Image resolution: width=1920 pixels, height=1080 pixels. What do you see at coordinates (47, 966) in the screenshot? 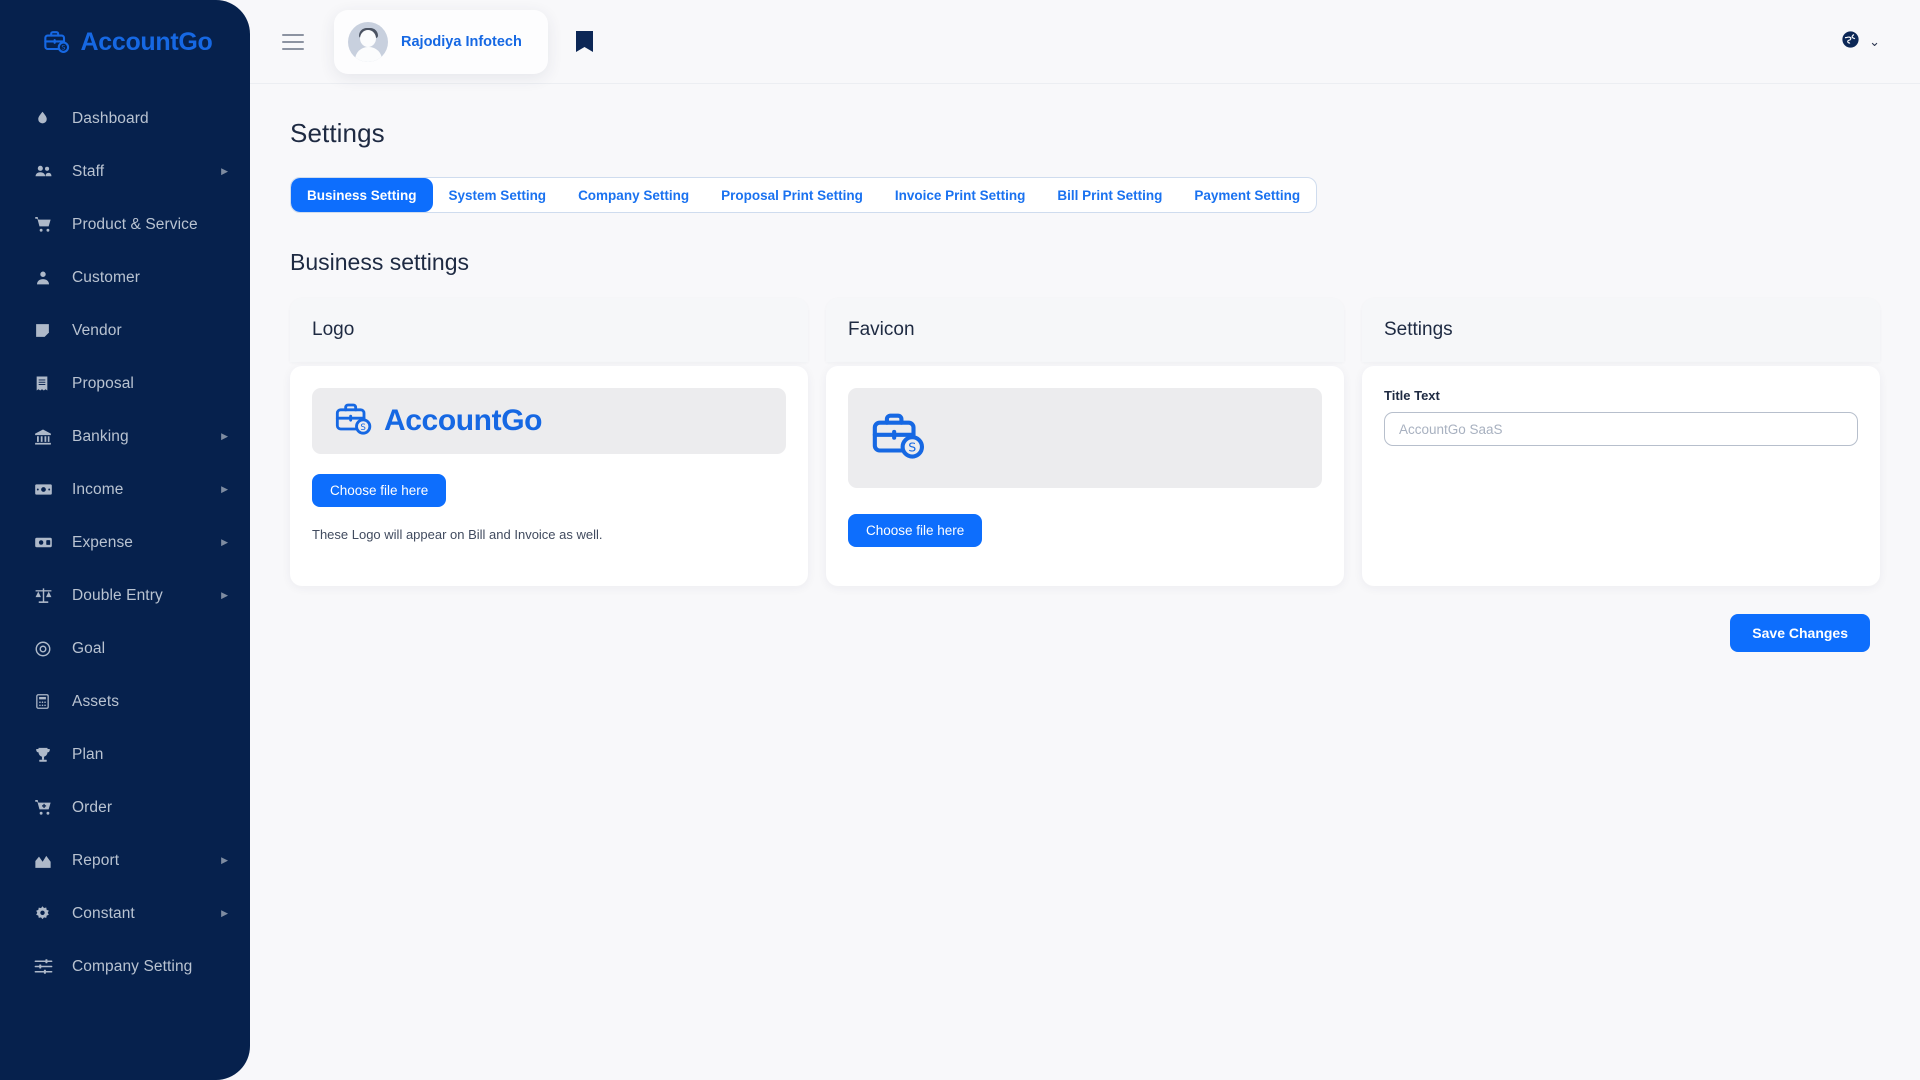
I see `sliders-icon` at bounding box center [47, 966].